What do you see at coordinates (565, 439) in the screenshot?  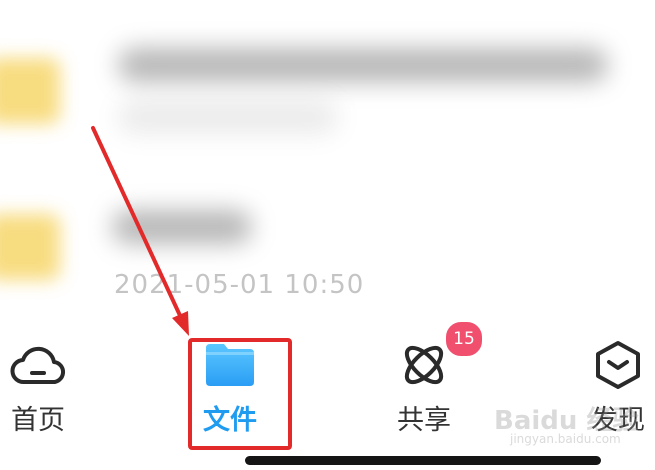 I see `watermark-url: jingyan.baidu.com` at bounding box center [565, 439].